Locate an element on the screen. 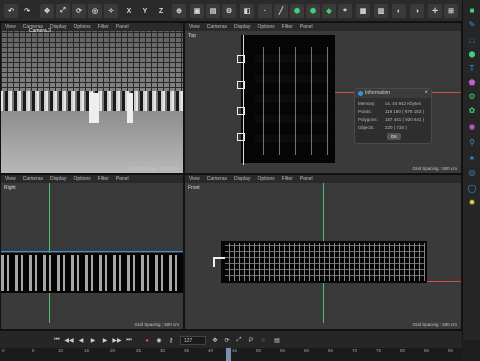 The image size is (480, 361). frame-tick: 90 is located at coordinates (451, 350).